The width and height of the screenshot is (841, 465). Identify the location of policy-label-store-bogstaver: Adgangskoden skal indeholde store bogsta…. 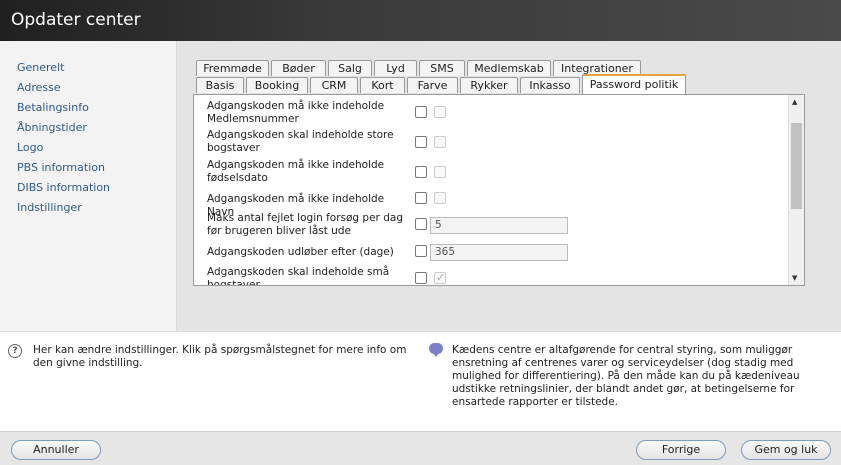
(300, 141).